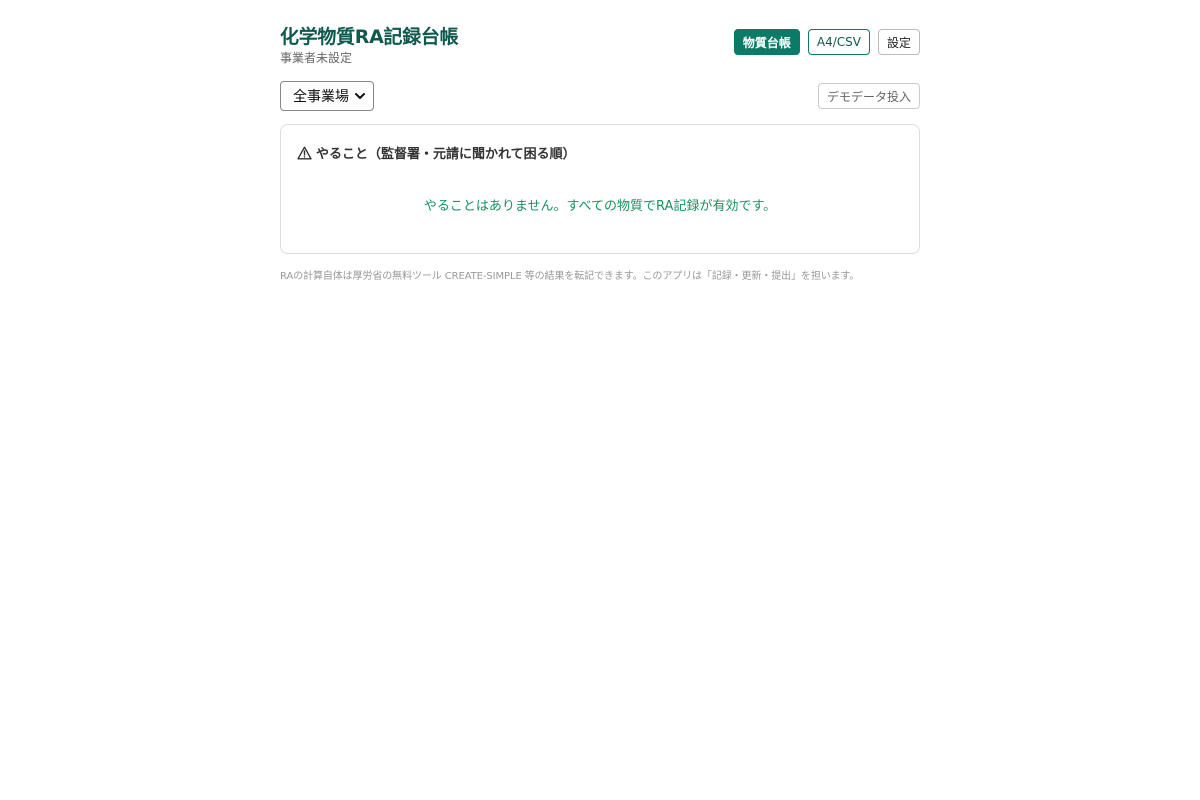  I want to click on site-select: 全事業場, so click(327, 96).